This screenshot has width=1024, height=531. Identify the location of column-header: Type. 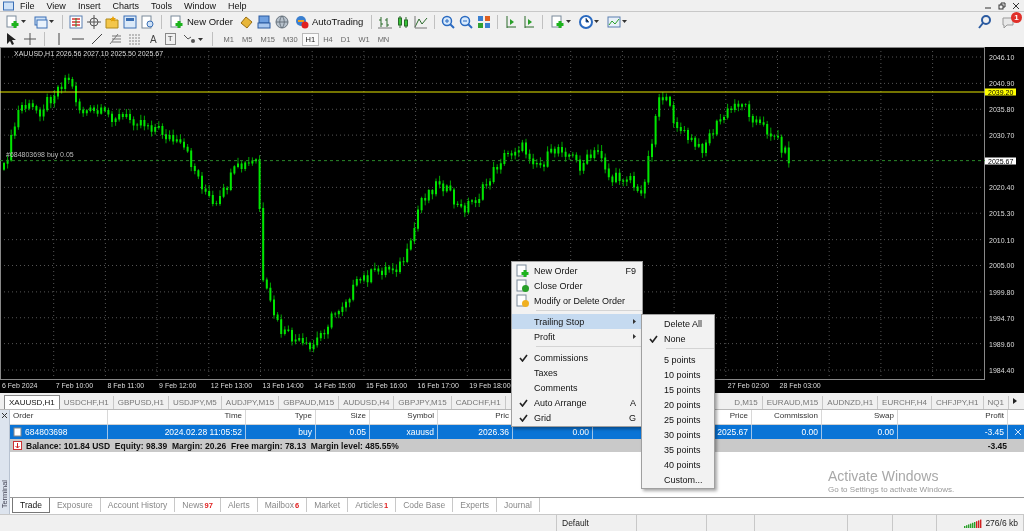
(303, 415).